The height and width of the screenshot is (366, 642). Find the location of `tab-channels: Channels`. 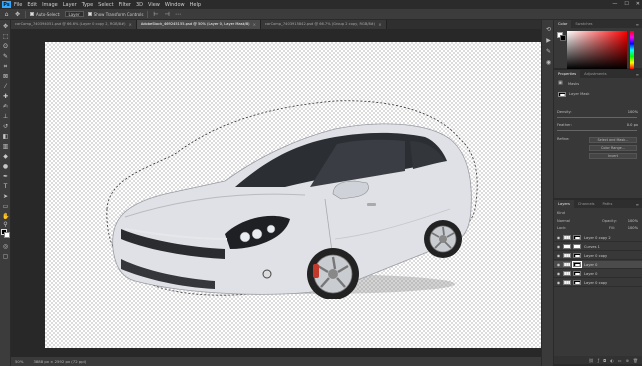

tab-channels: Channels is located at coordinates (586, 204).